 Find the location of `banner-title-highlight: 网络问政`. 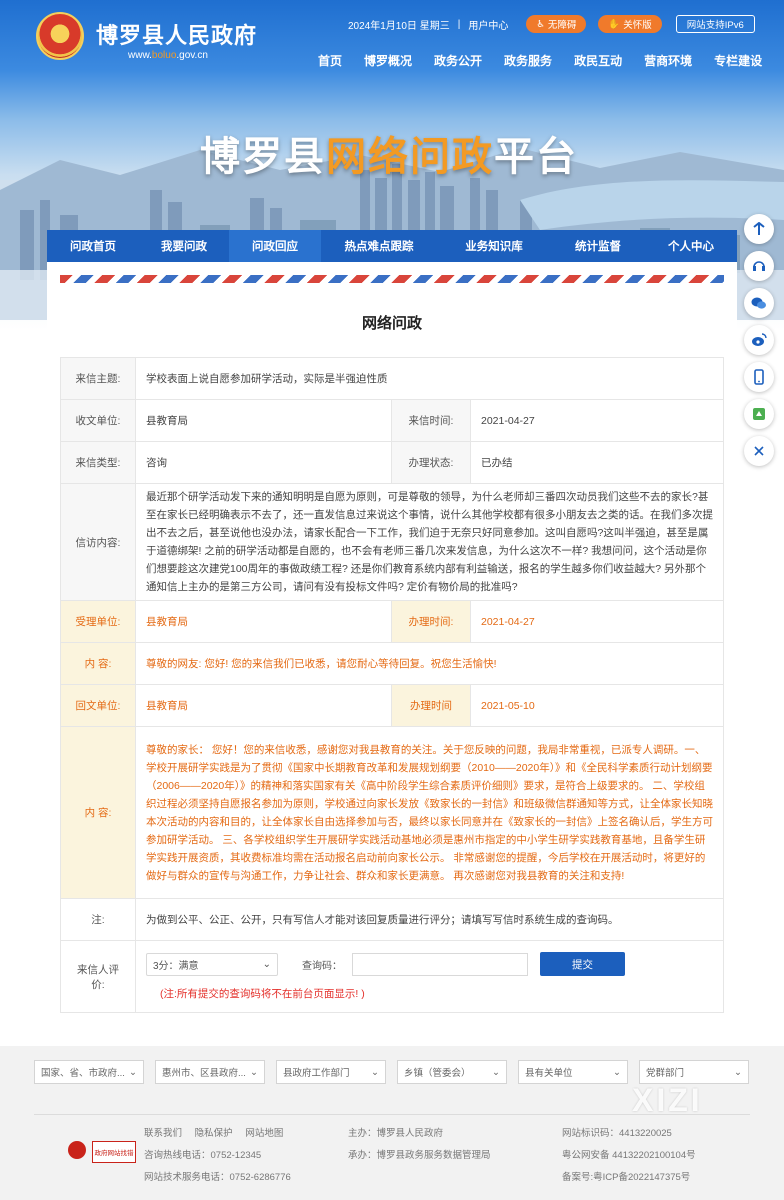

banner-title-highlight: 网络问政 is located at coordinates (410, 156).